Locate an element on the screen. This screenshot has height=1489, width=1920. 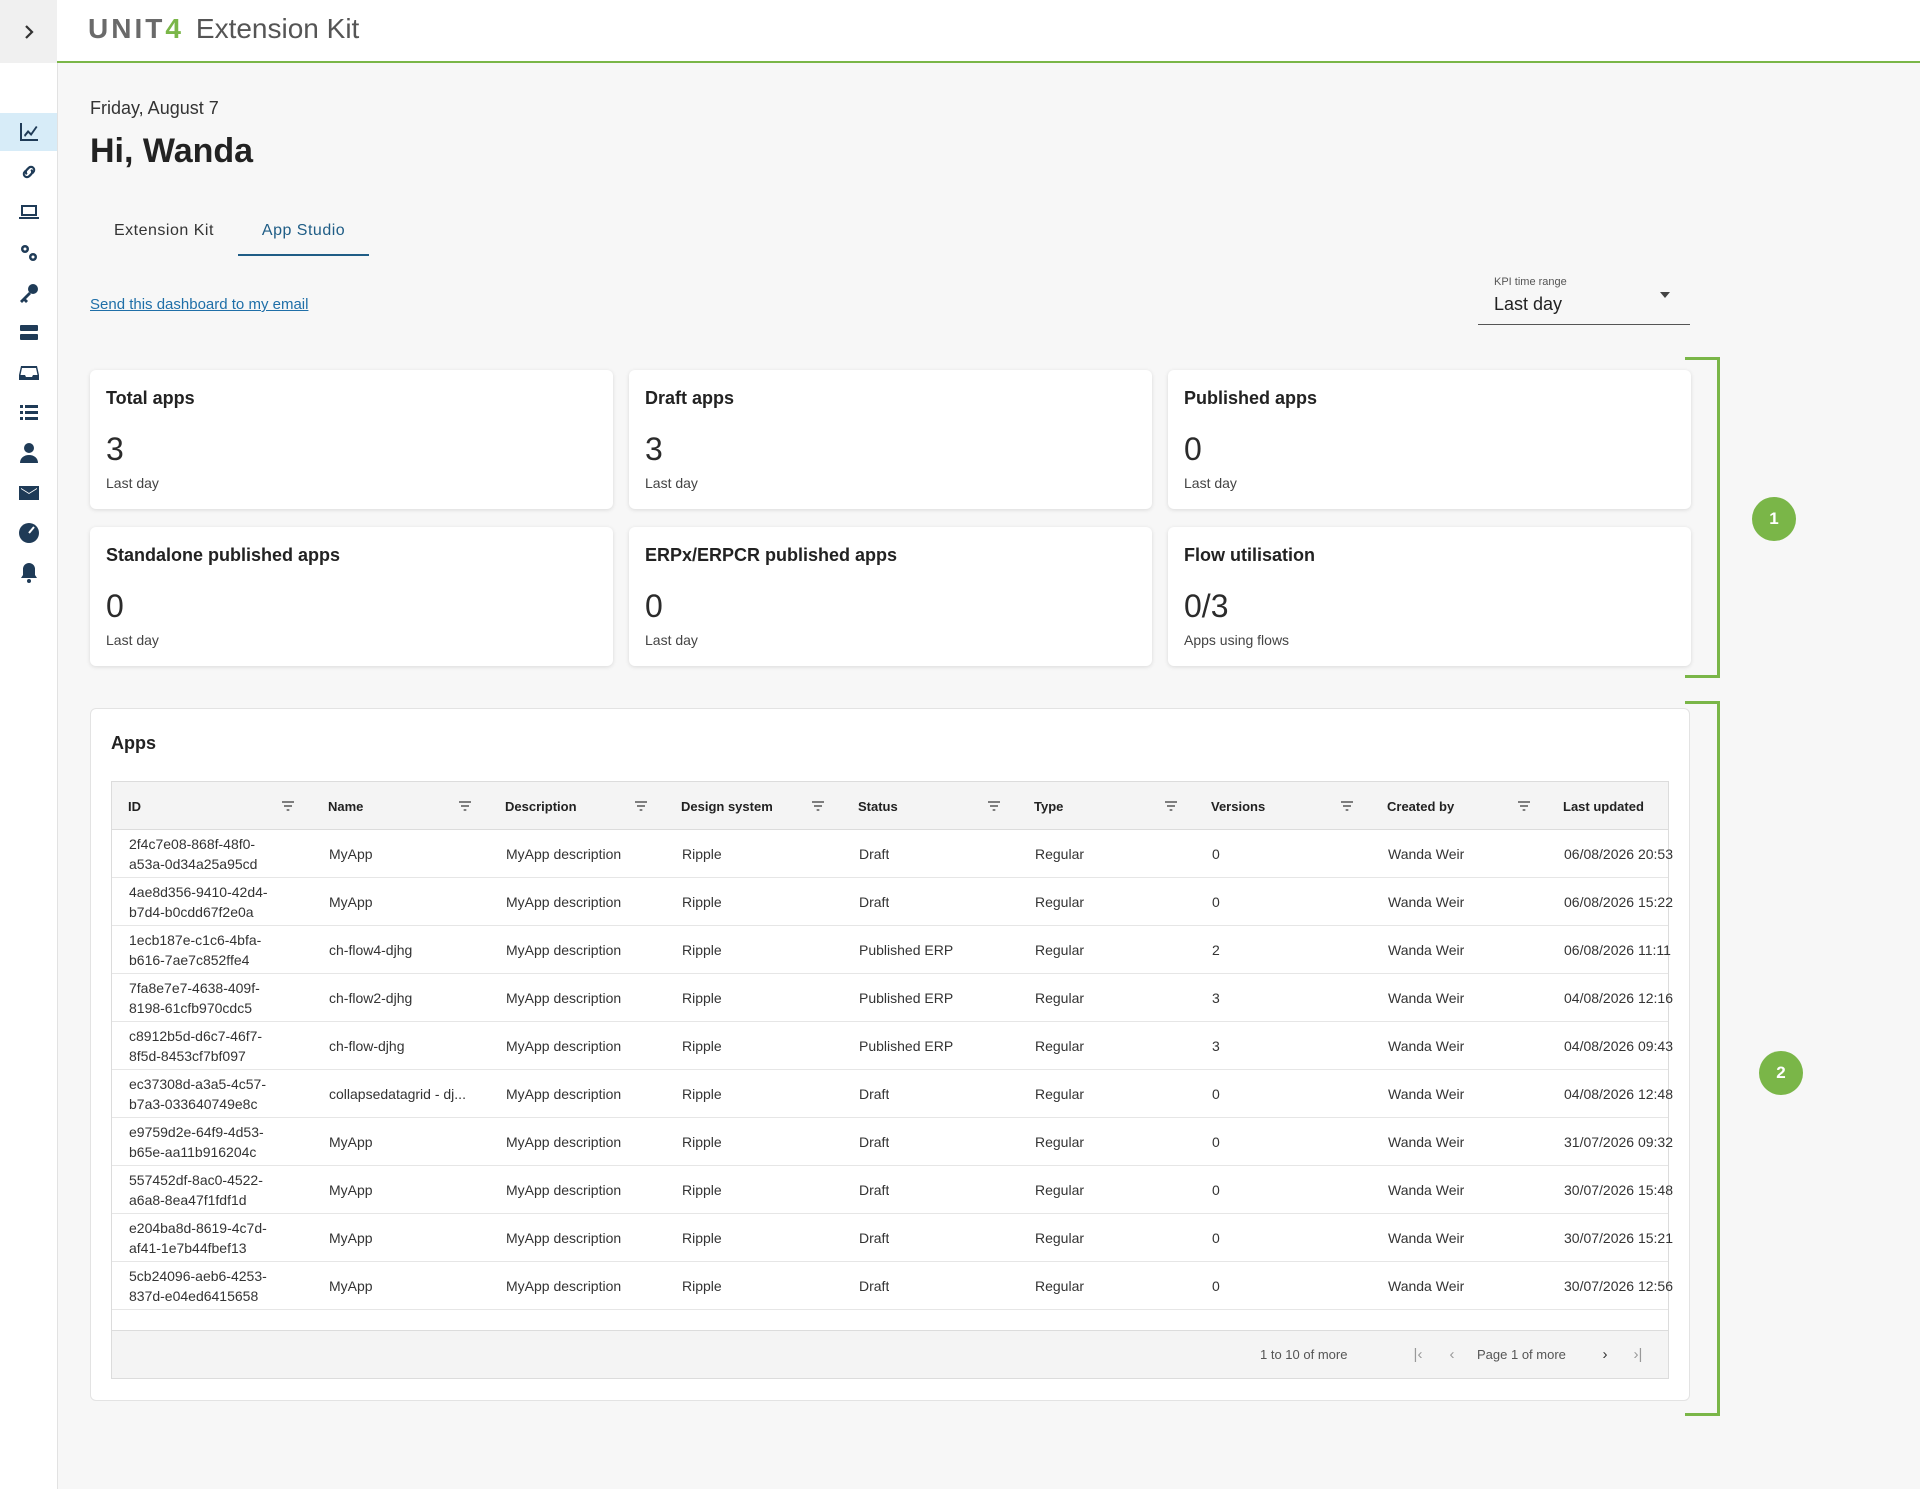
rail-item-link is located at coordinates (28, 172).